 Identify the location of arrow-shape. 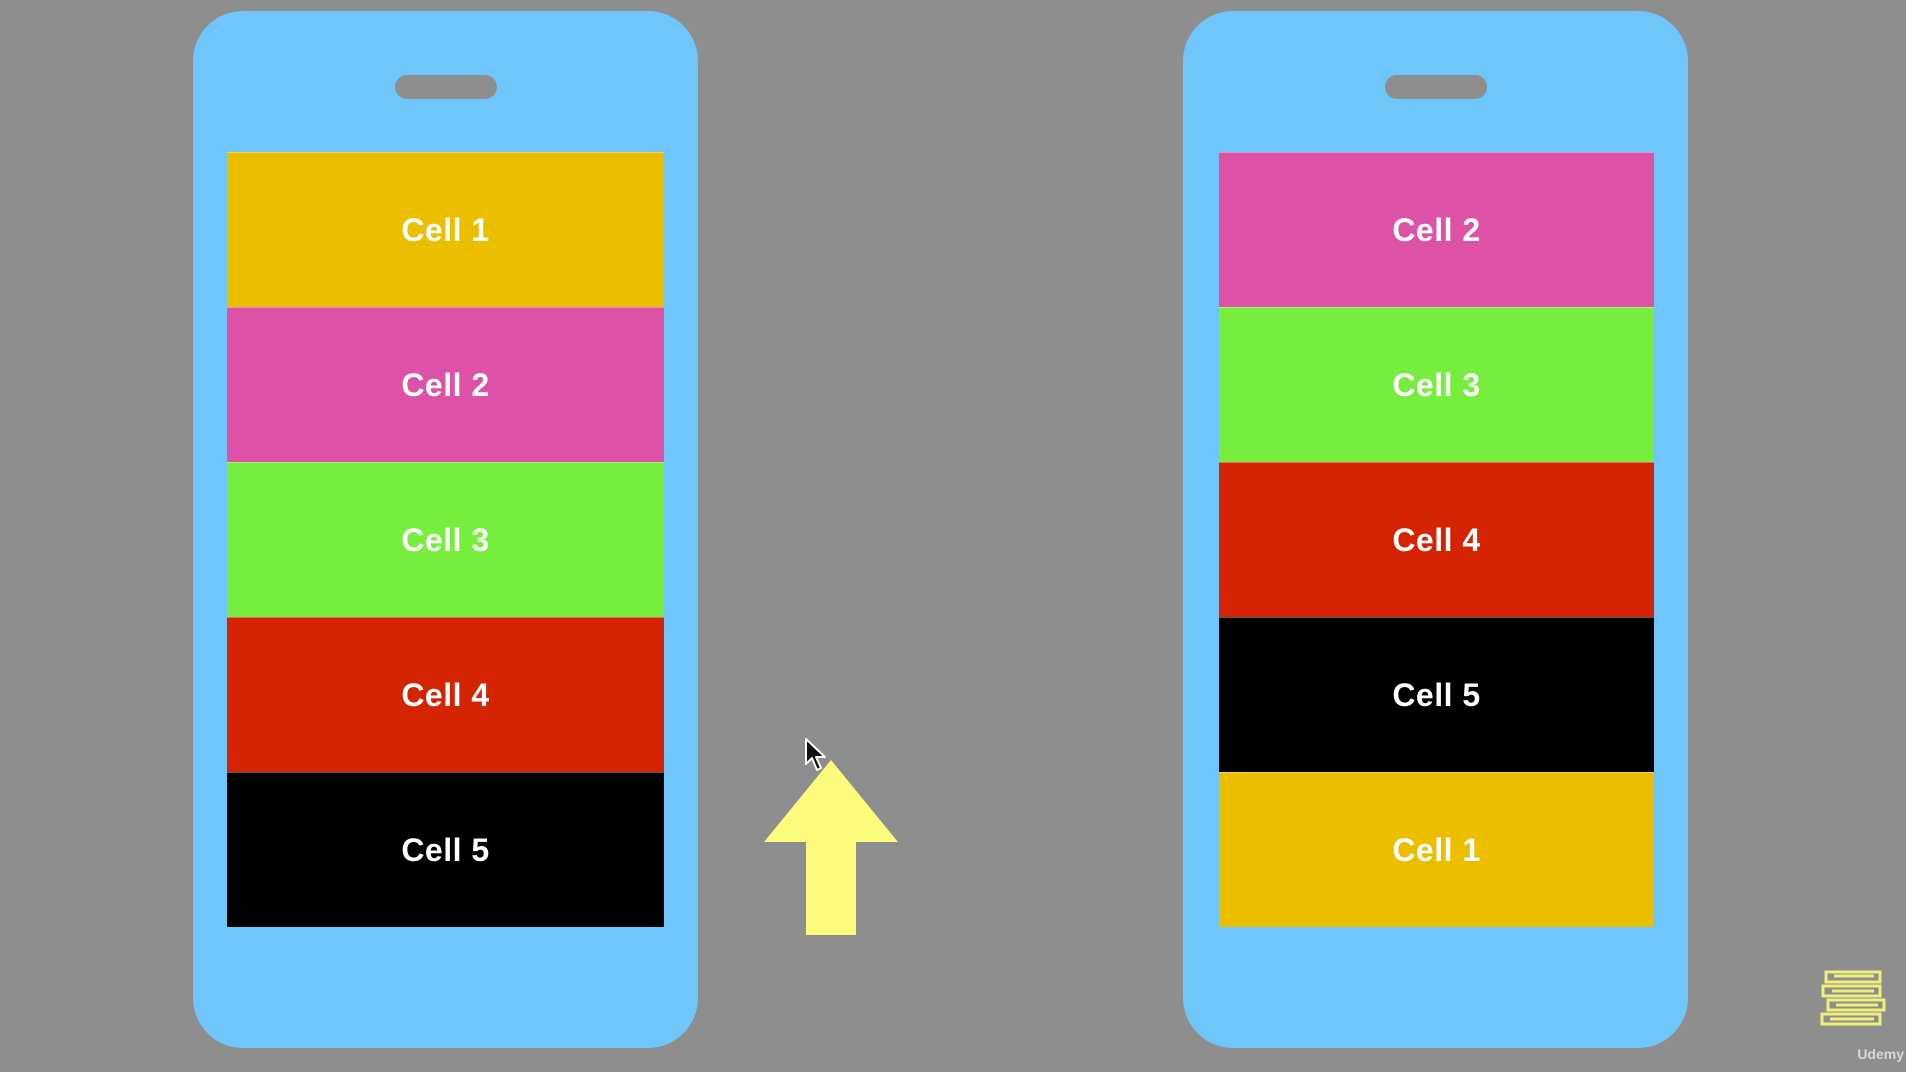
(831, 847).